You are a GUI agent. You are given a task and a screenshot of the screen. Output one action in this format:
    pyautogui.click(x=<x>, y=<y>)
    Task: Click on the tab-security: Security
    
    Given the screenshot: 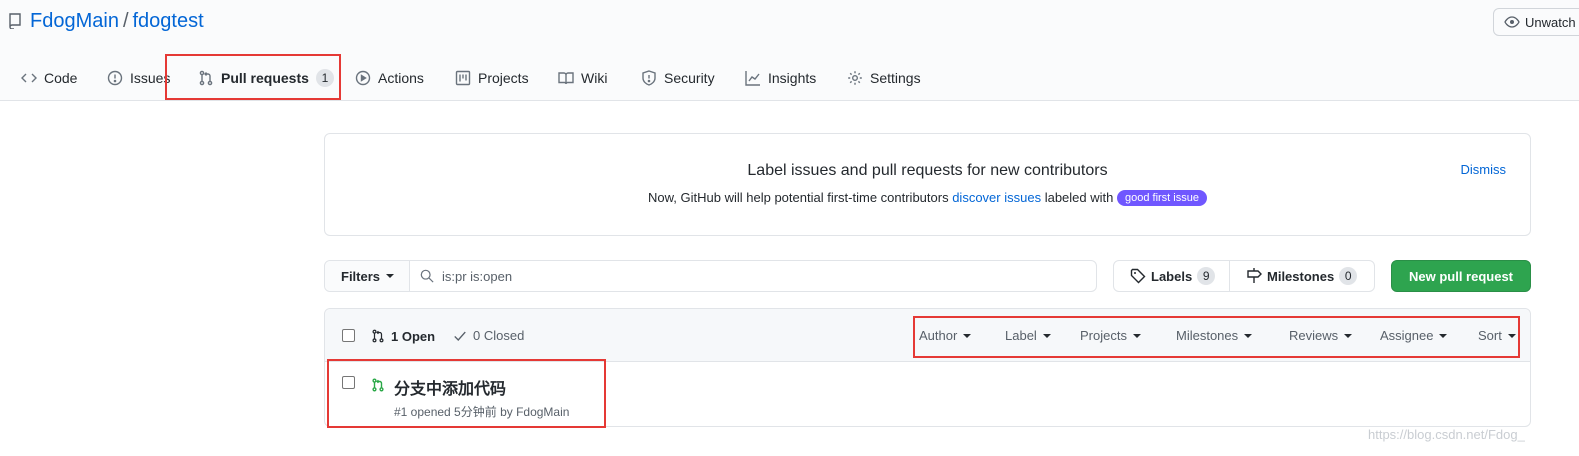 What is the action you would take?
    pyautogui.click(x=678, y=78)
    